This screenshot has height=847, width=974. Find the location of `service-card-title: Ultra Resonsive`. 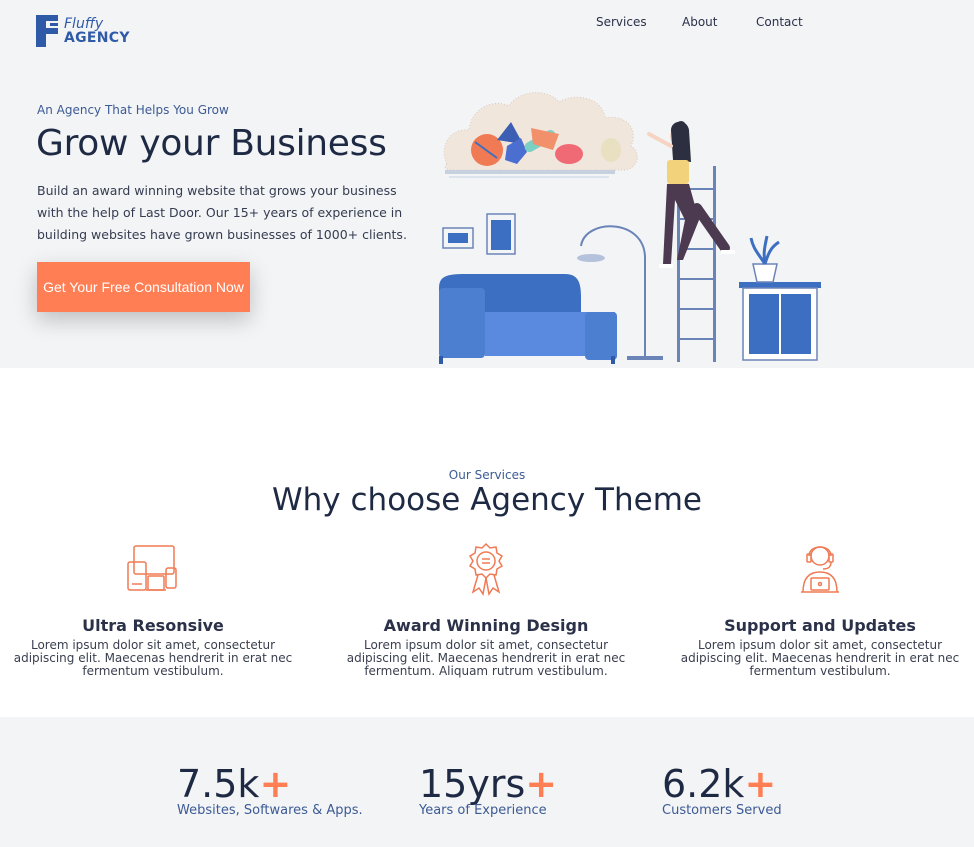

service-card-title: Ultra Resonsive is located at coordinates (153, 625).